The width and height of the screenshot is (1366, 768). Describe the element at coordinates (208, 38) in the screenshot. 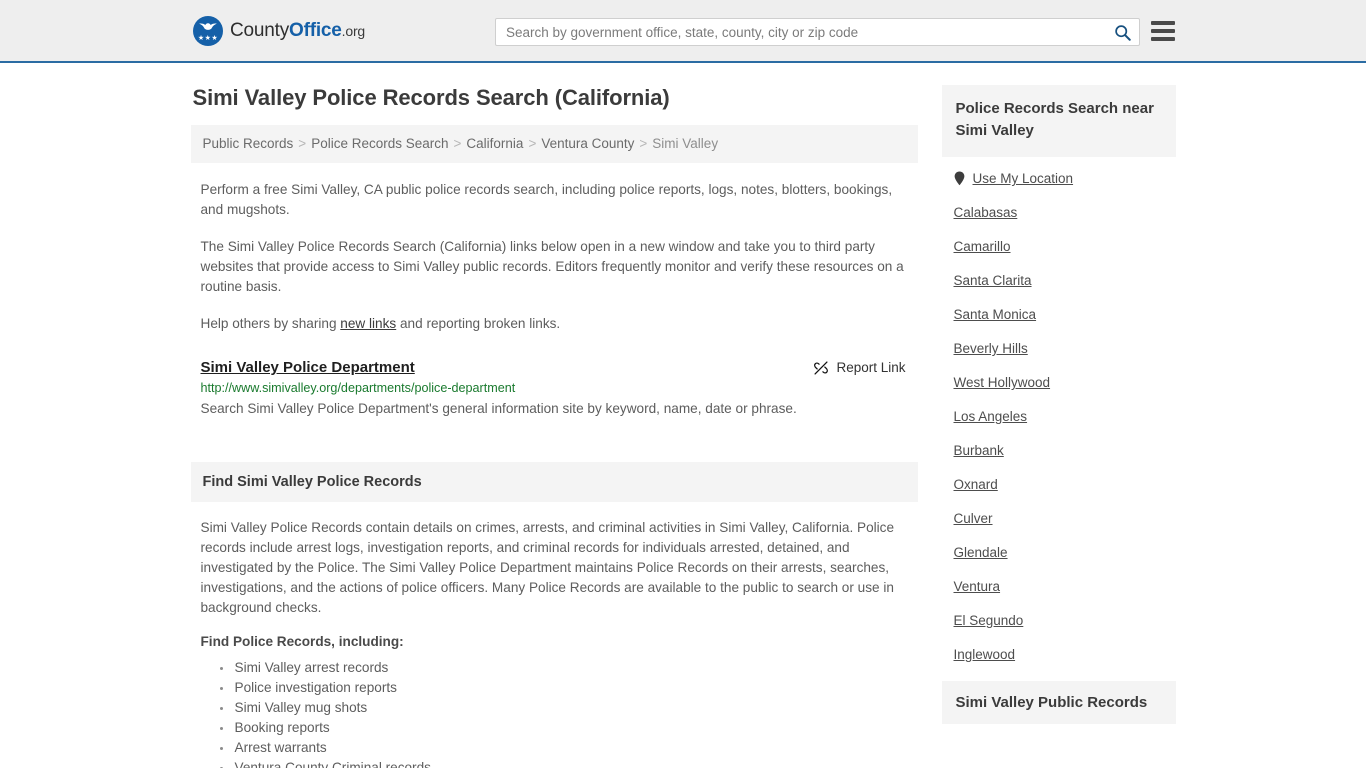

I see `three-stars-glyph: ★★★` at that location.